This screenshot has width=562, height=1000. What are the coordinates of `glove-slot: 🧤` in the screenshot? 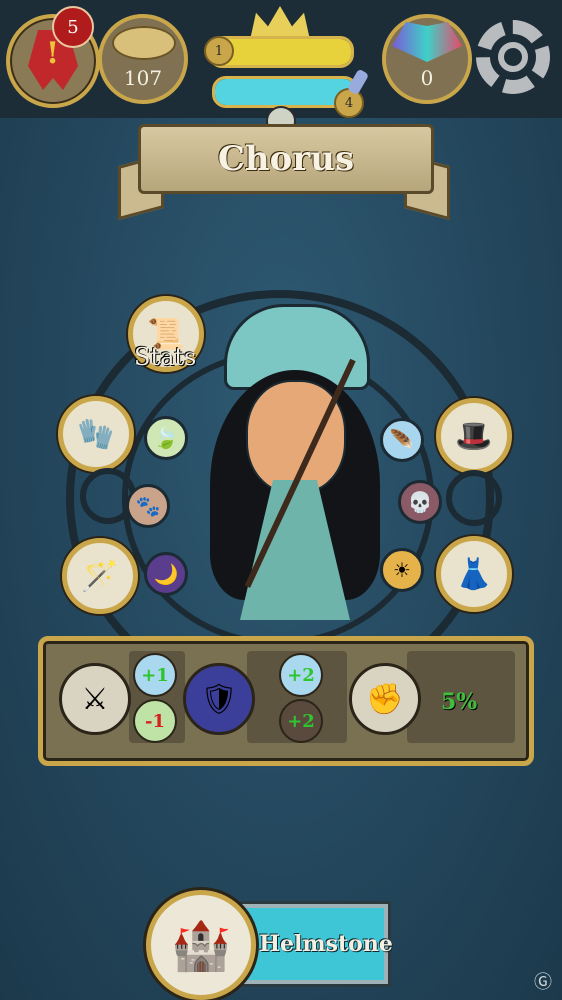 It's located at (96, 434).